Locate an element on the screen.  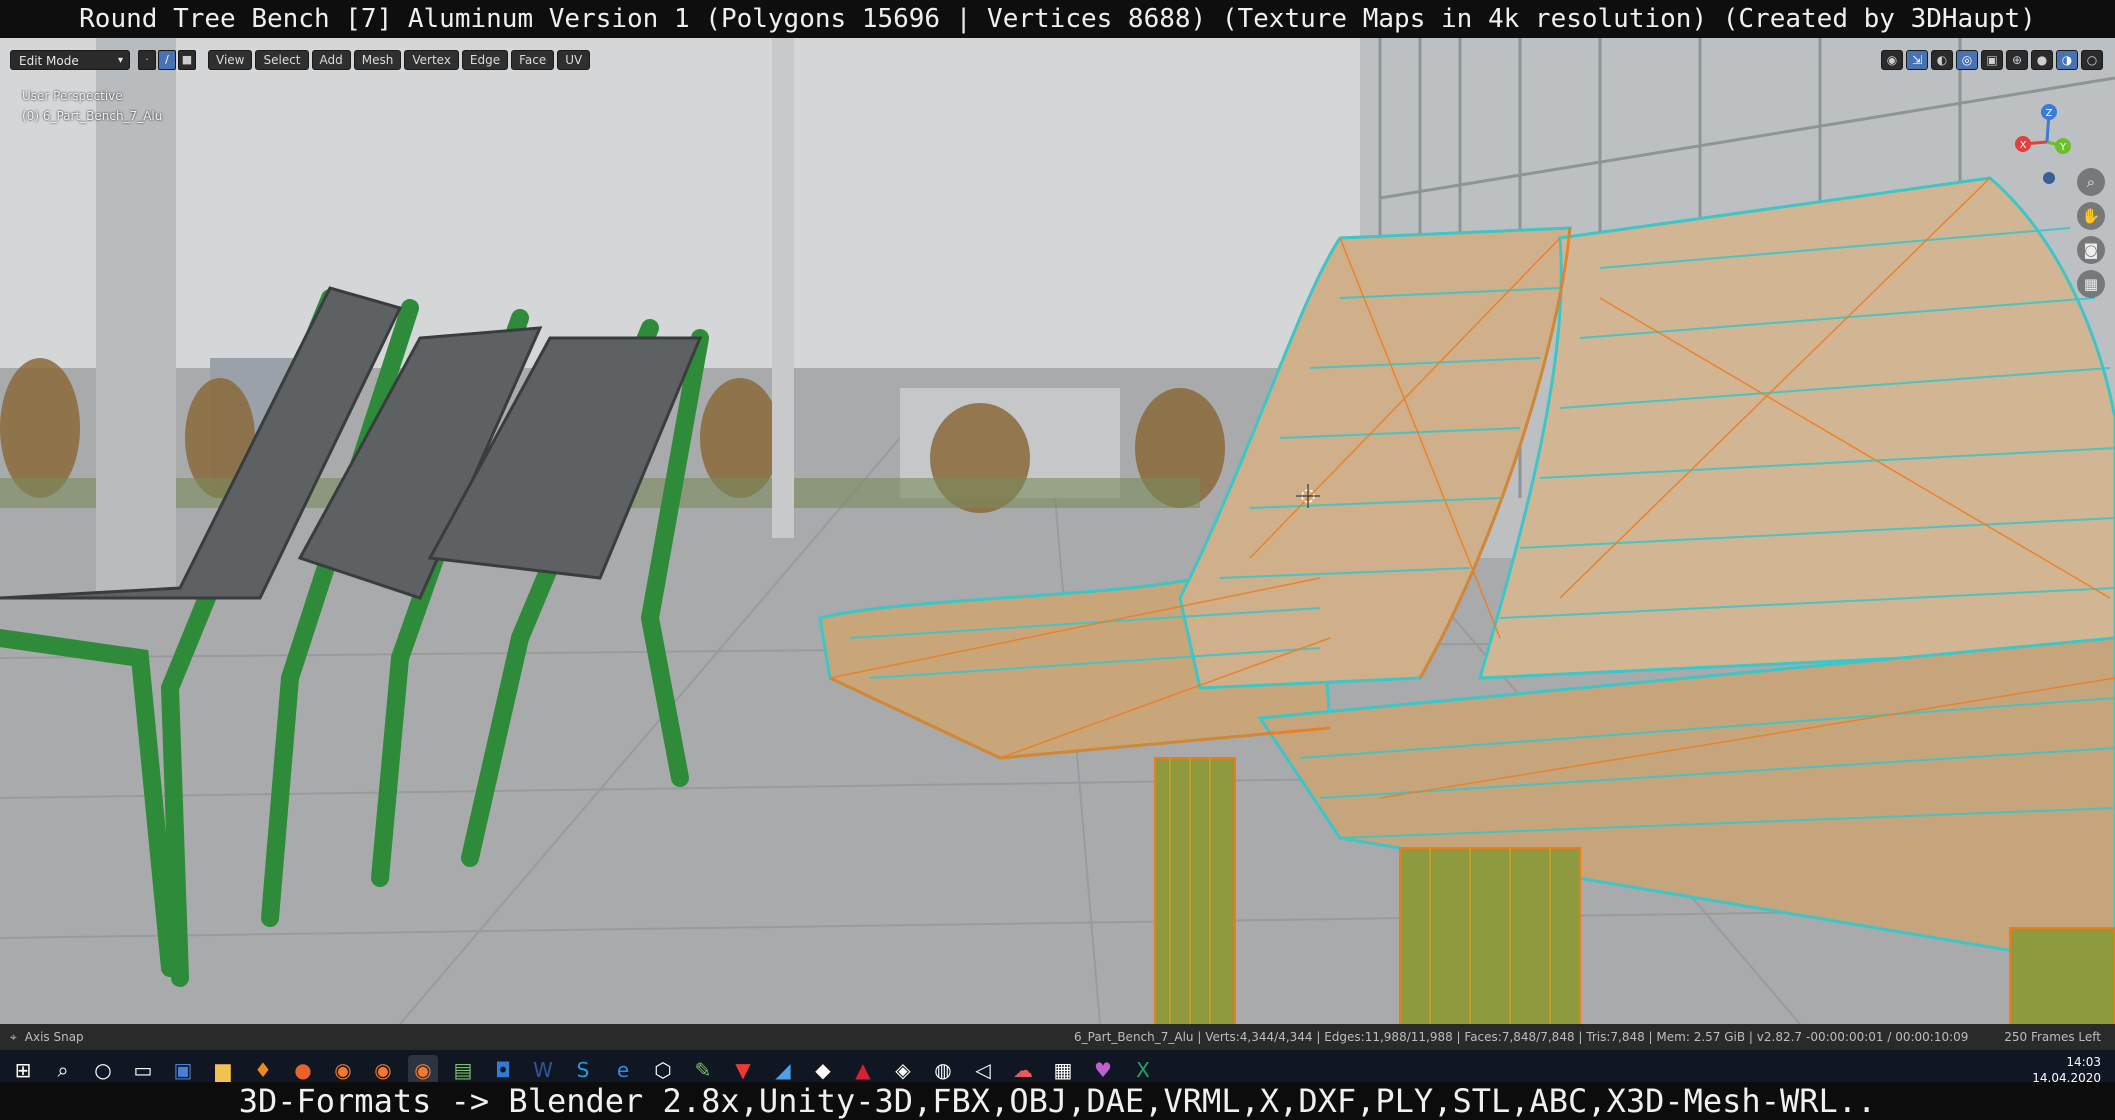
skype-icon: S is located at coordinates (583, 1070).